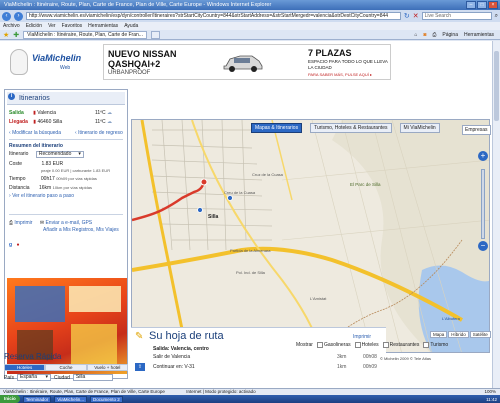 This screenshot has width=500, height=403. What do you see at coordinates (18, 245) in the screenshot?
I see `partner-logo-icon: ●` at bounding box center [18, 245].